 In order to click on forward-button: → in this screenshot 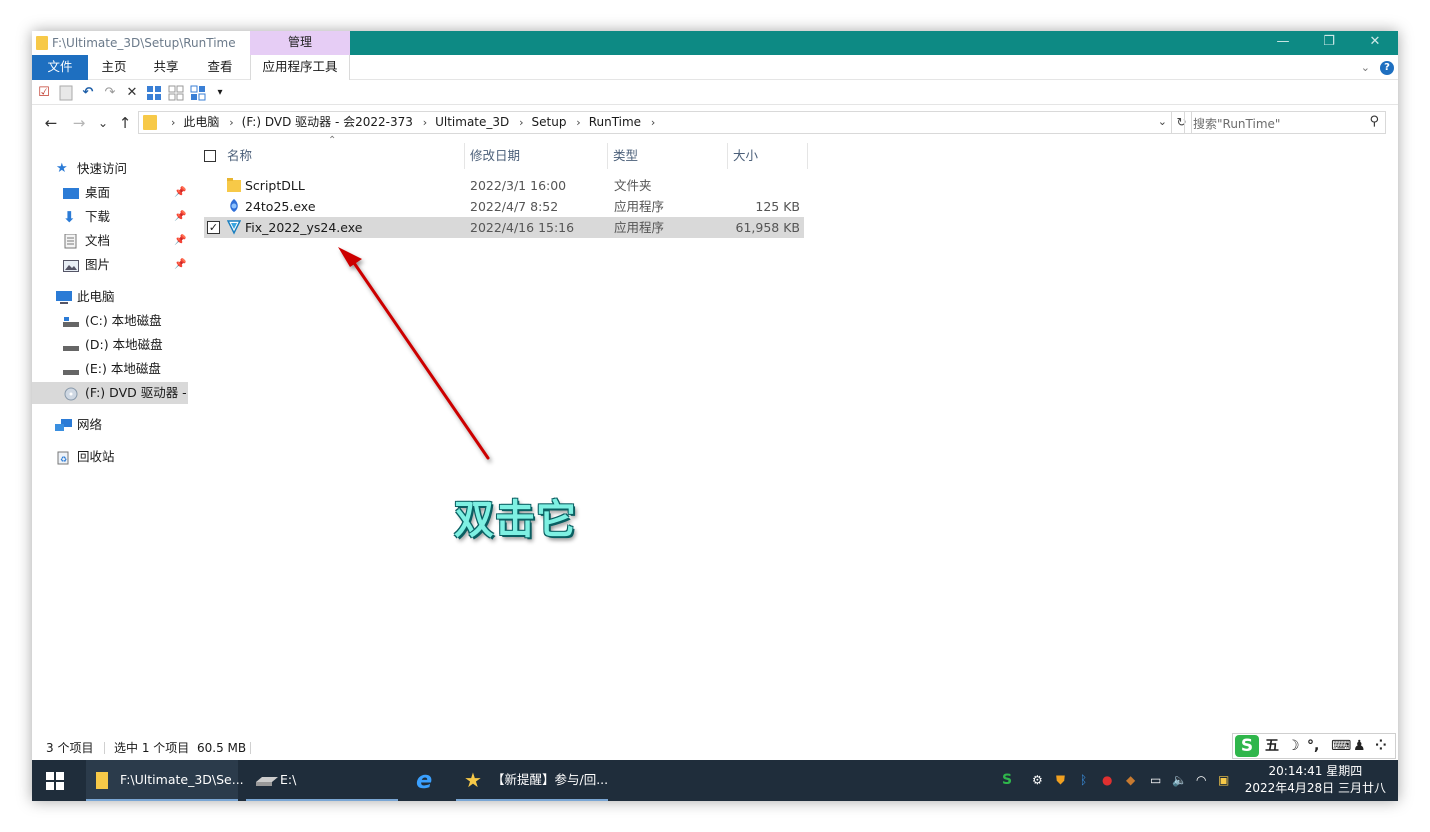, I will do `click(79, 123)`.